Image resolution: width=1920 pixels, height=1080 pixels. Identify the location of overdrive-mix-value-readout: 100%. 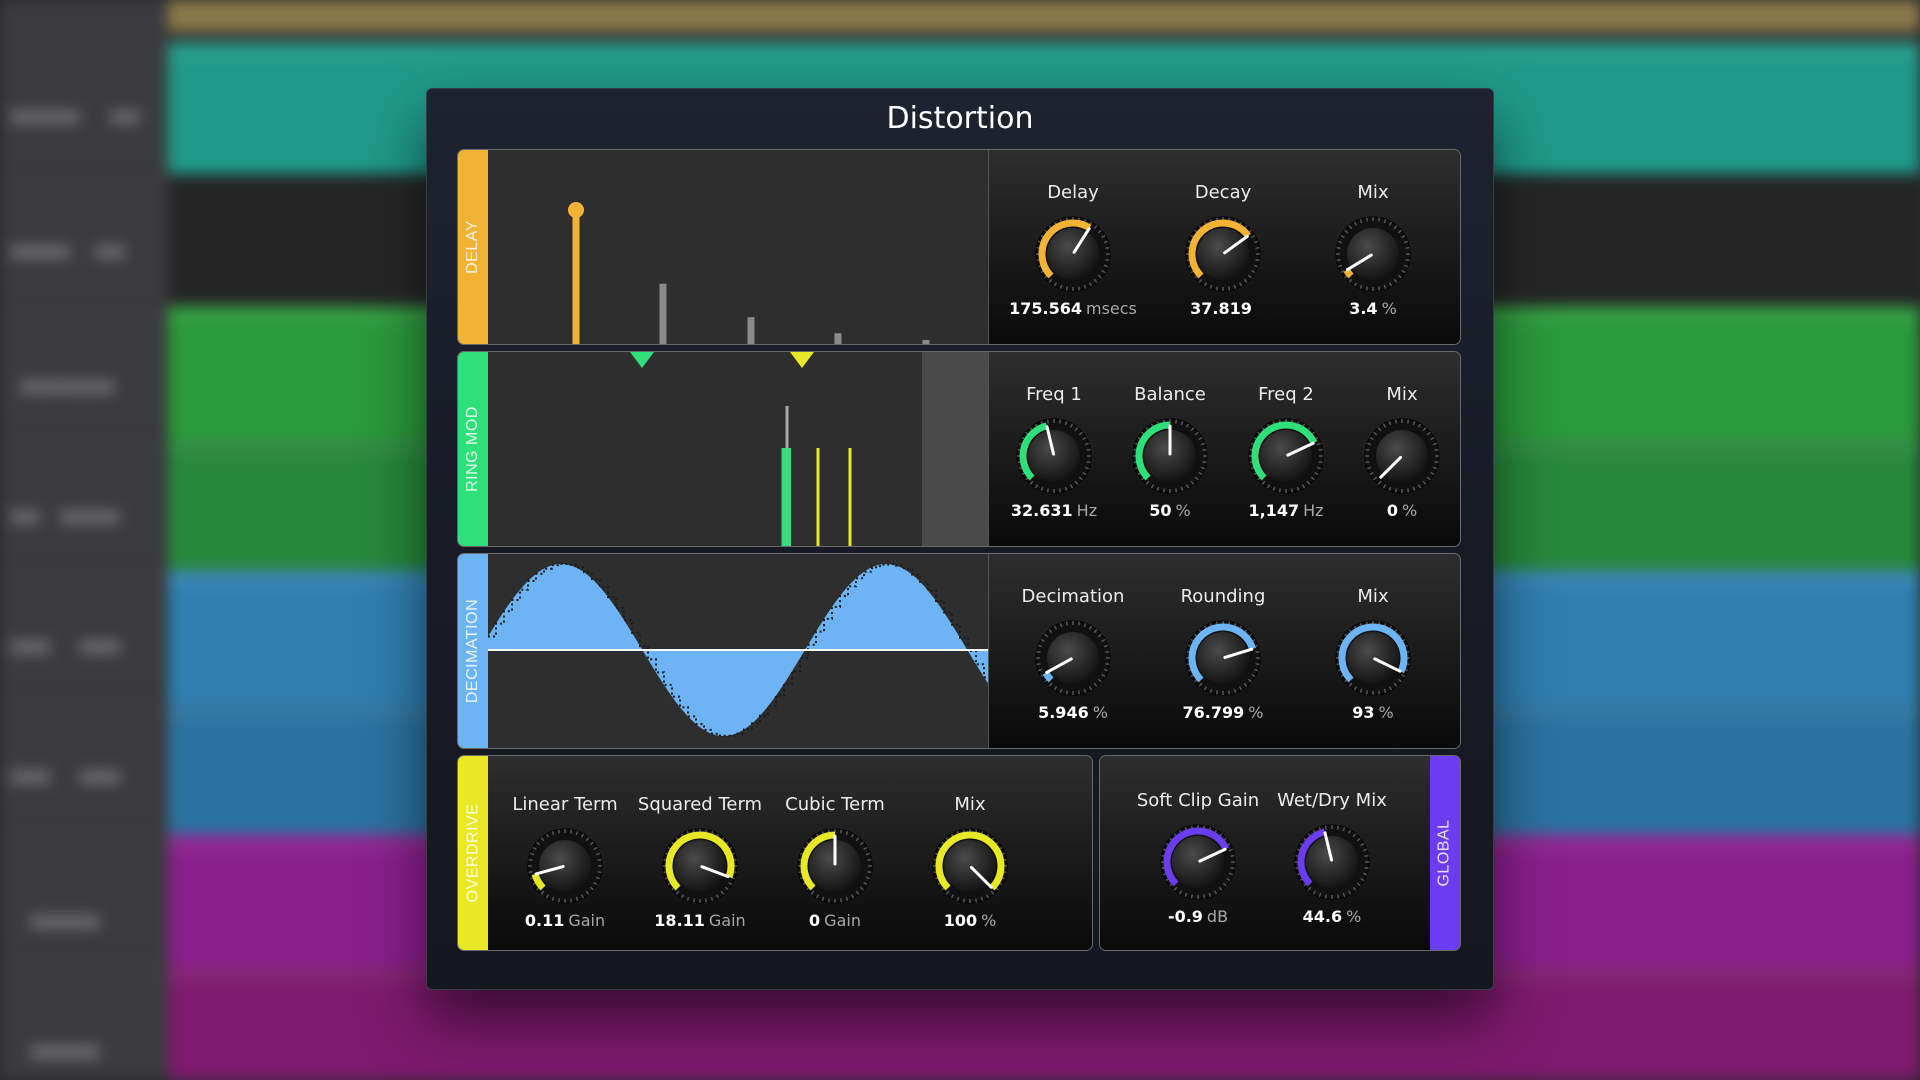
(970, 921).